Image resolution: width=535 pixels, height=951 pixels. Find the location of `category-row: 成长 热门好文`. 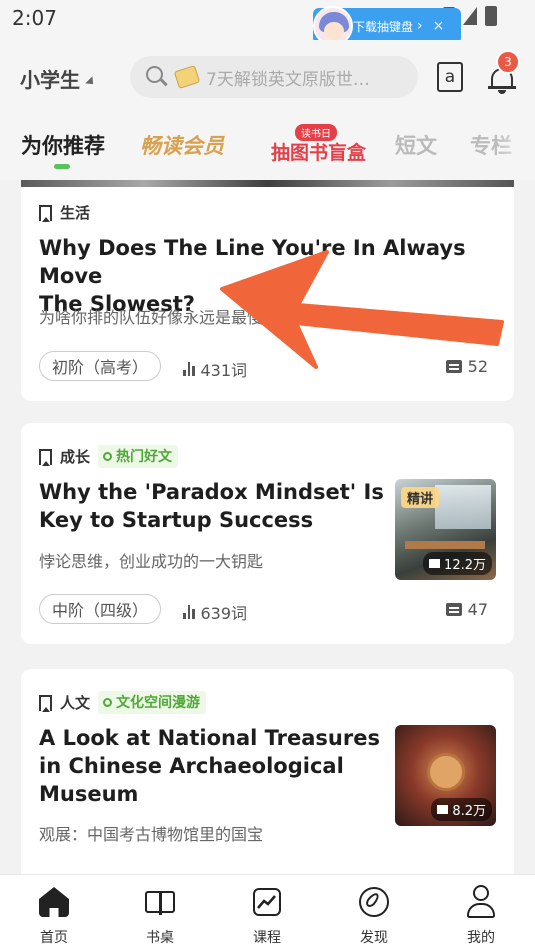

category-row: 成长 热门好文 is located at coordinates (109, 456).